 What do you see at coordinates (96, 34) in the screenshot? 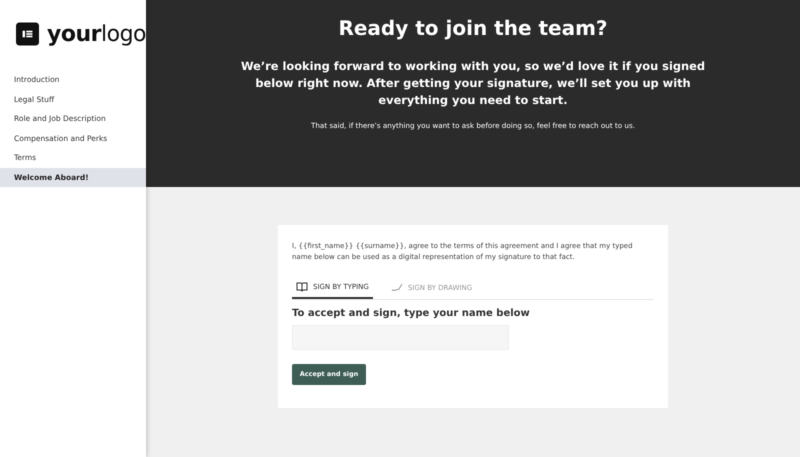
I see `logo-text: yourlogo` at bounding box center [96, 34].